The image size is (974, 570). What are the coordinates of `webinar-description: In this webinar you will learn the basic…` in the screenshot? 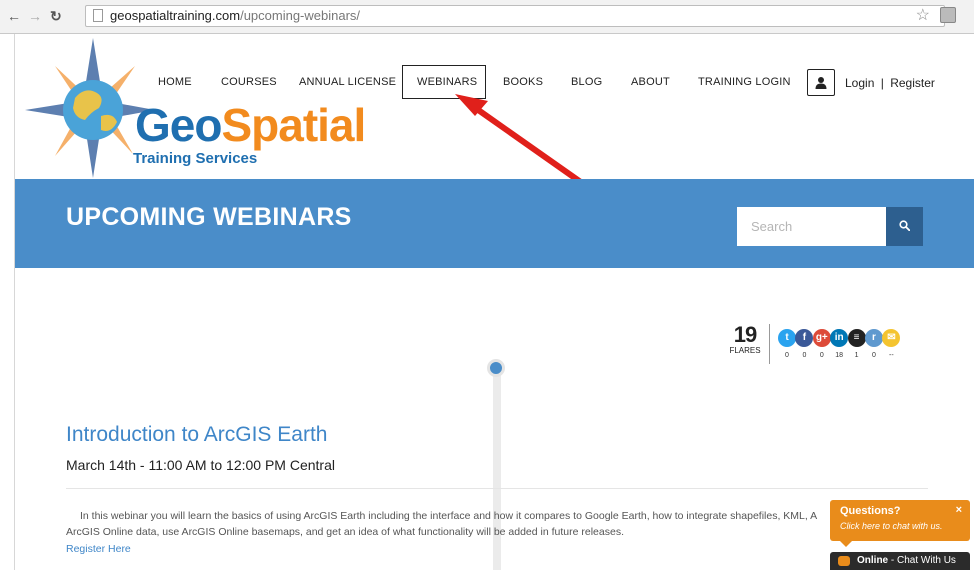 It's located at (441, 524).